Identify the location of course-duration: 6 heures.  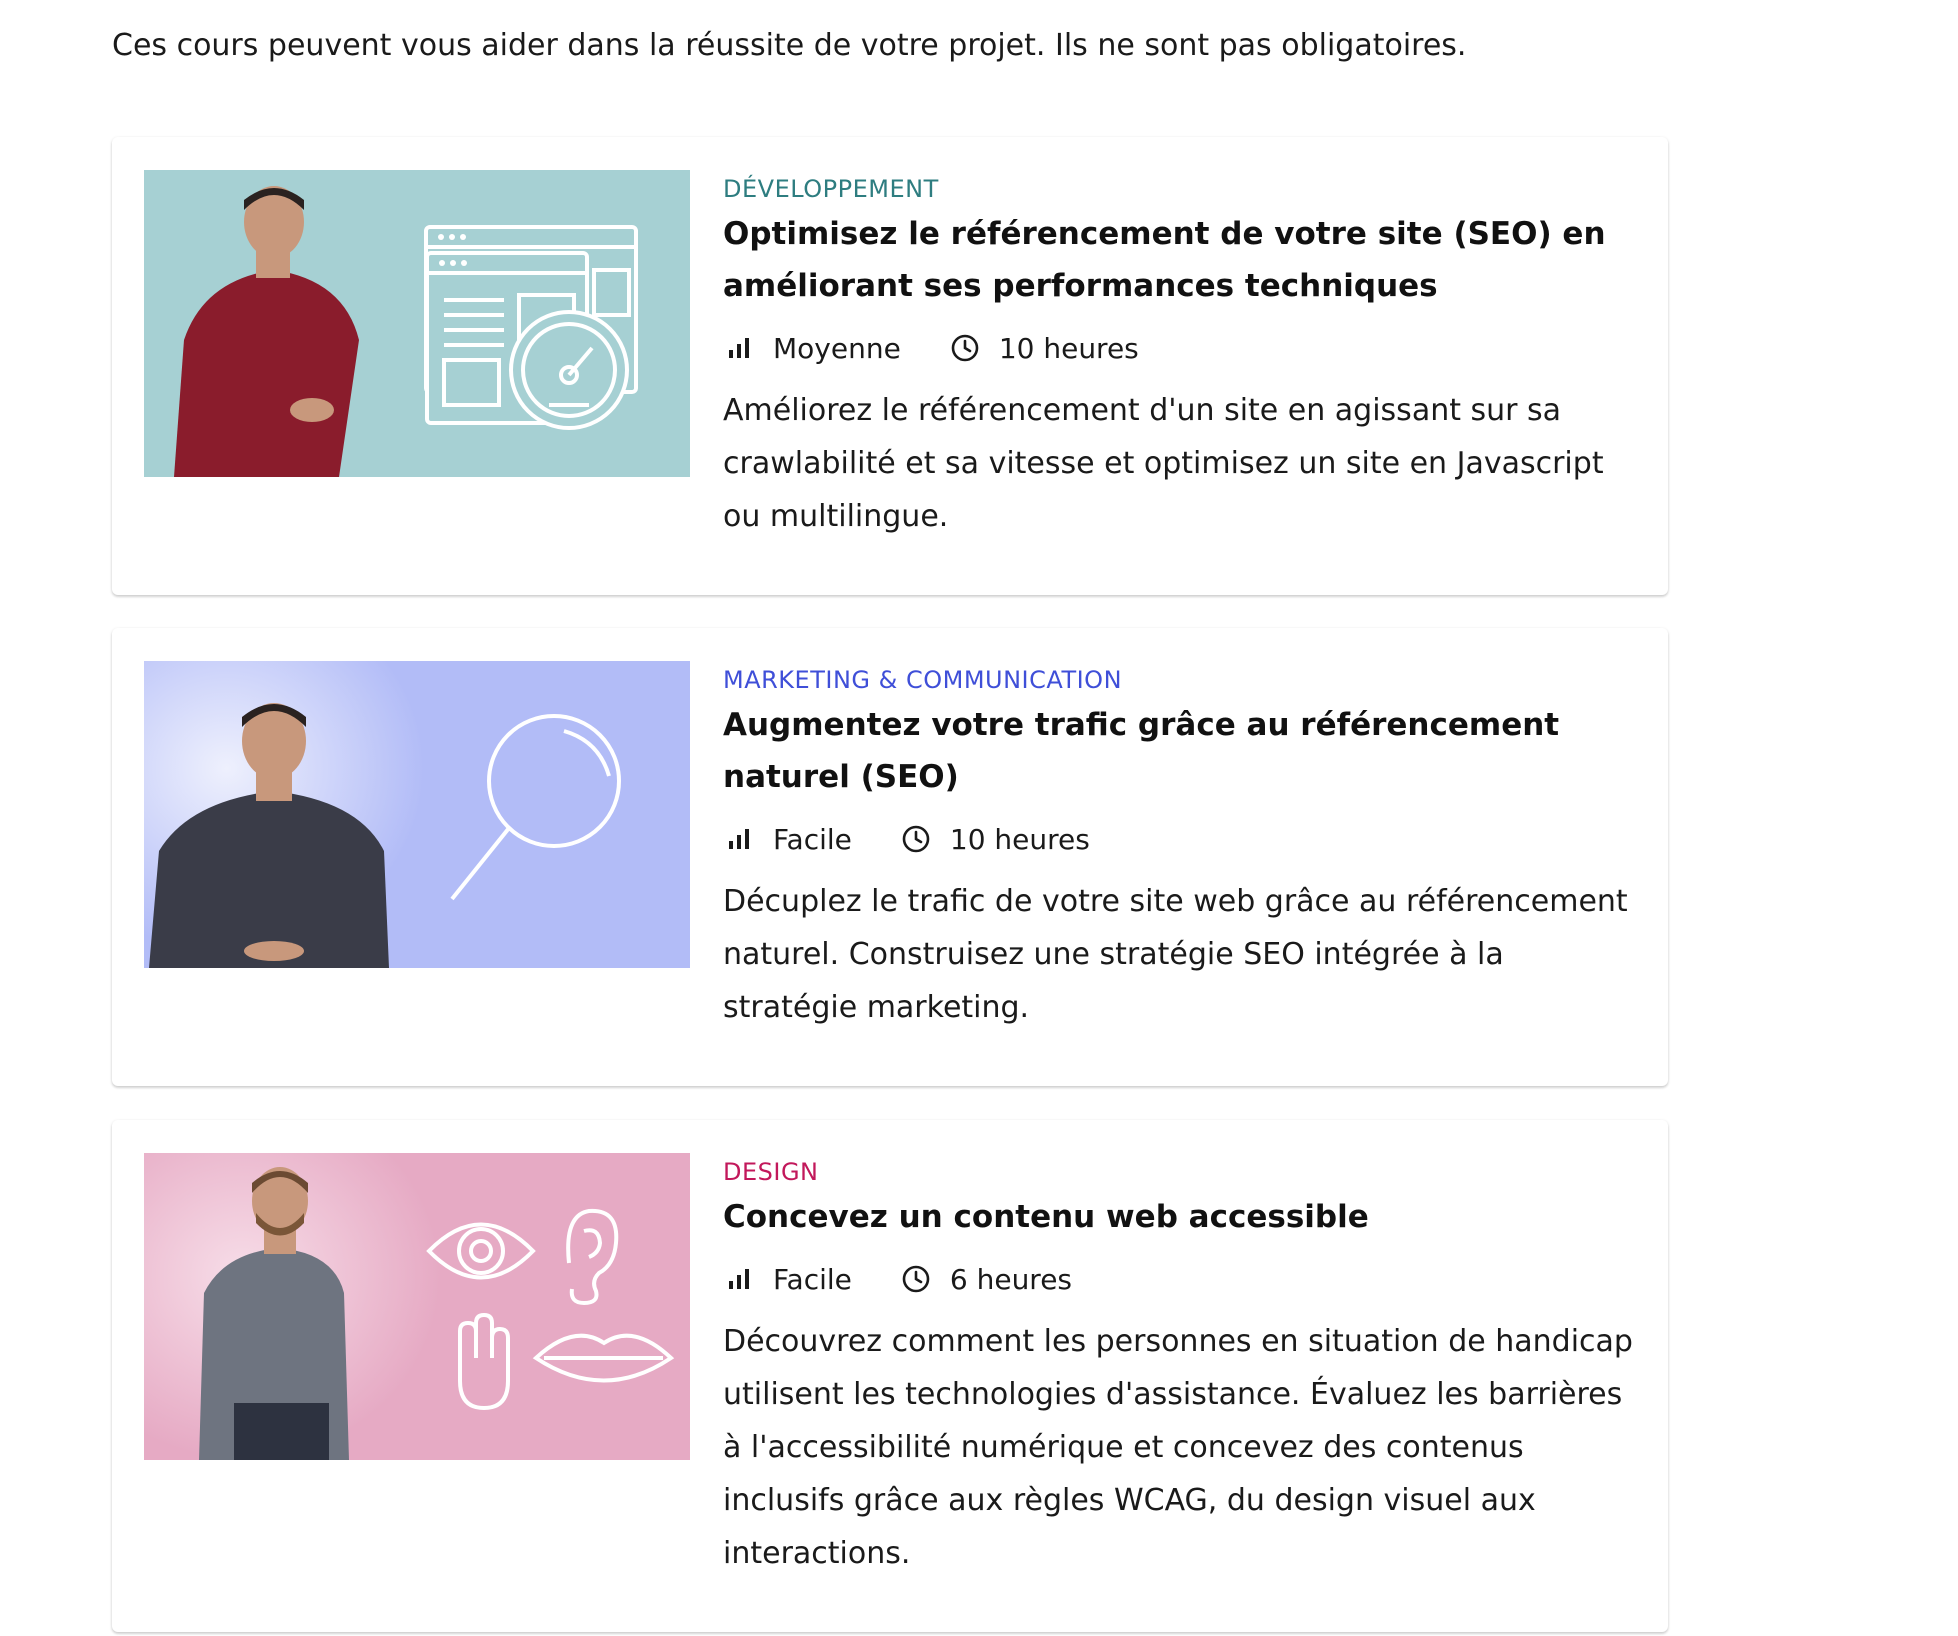
(986, 1279).